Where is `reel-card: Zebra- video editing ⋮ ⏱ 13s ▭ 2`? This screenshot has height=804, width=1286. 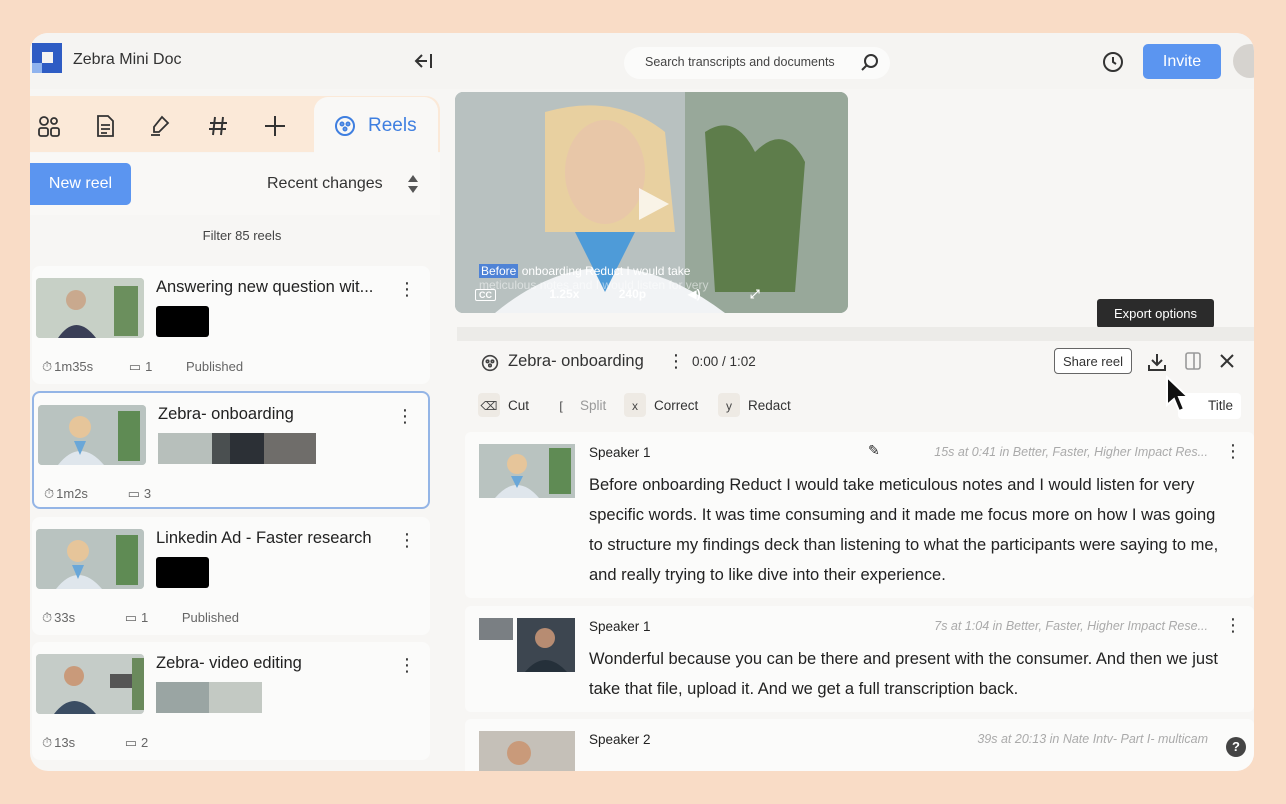
reel-card: Zebra- video editing ⋮ ⏱ 13s ▭ 2 is located at coordinates (231, 701).